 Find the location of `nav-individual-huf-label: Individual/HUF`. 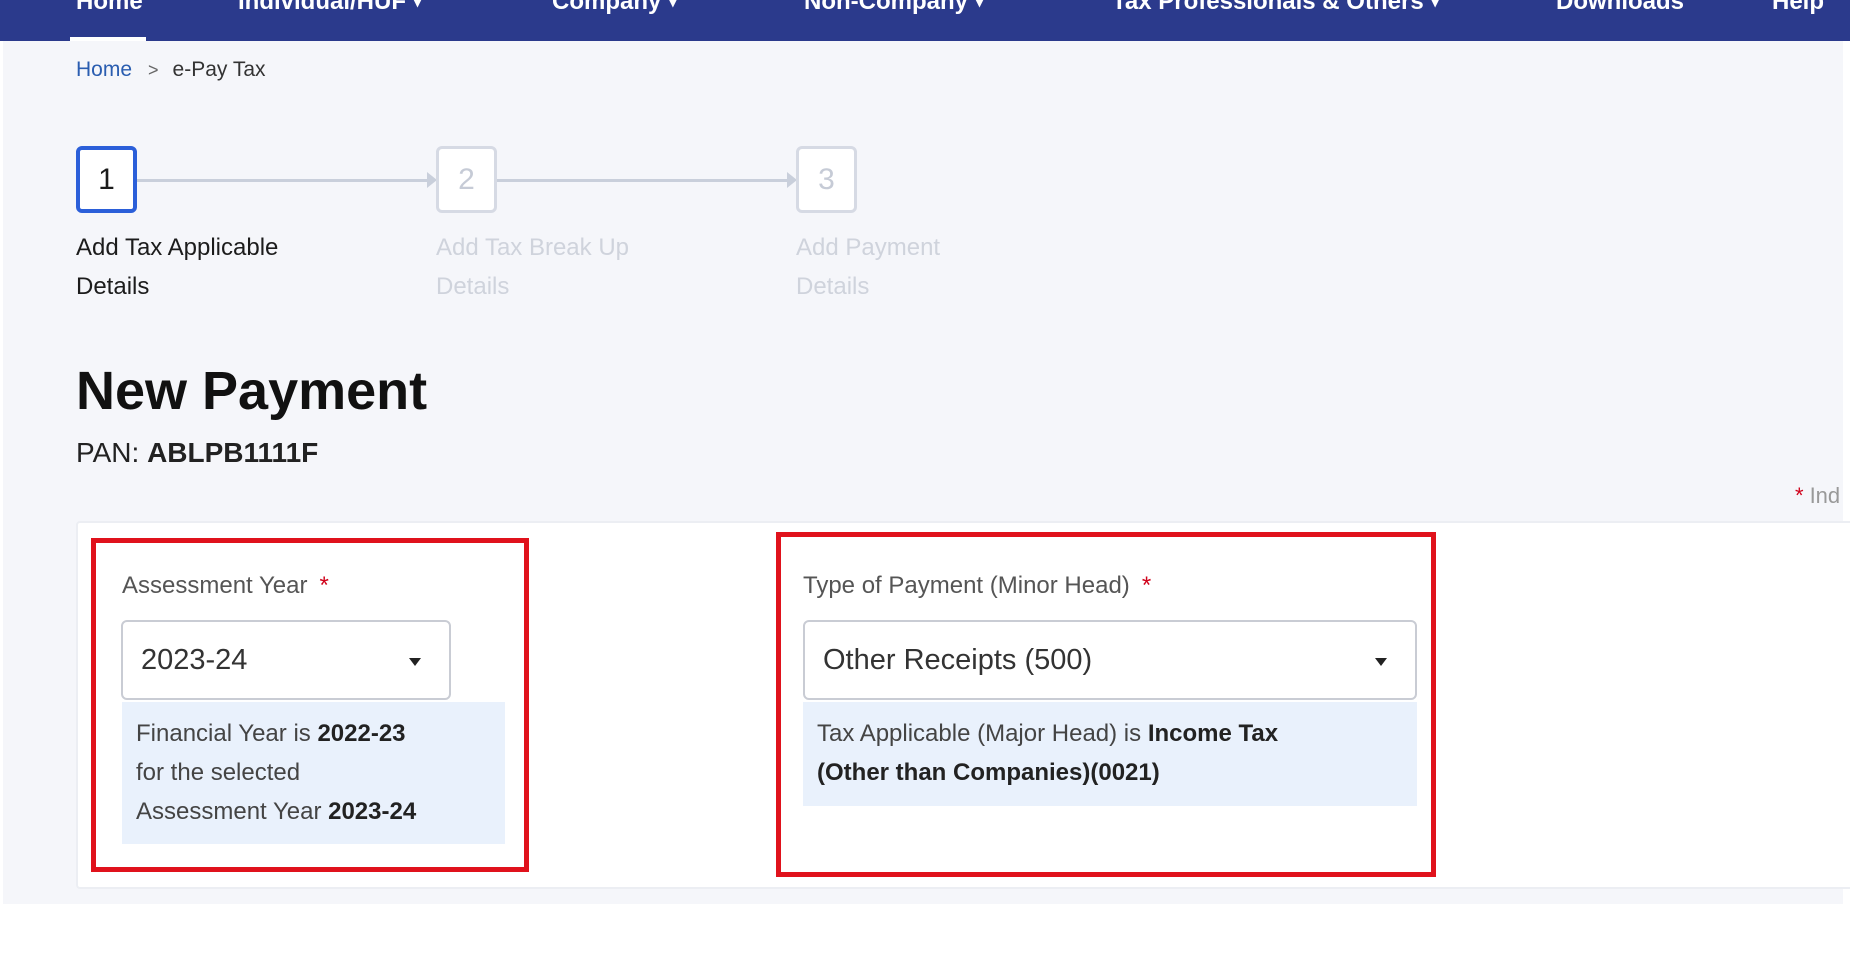

nav-individual-huf-label: Individual/HUF is located at coordinates (322, 7).